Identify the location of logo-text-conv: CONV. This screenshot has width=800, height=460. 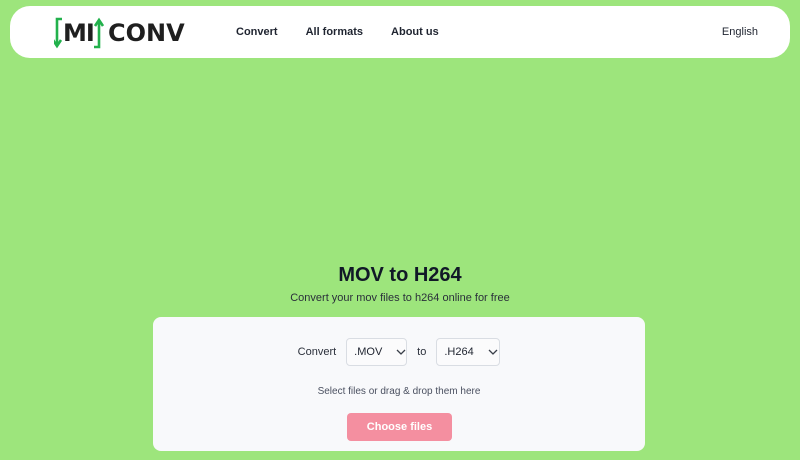
(146, 33).